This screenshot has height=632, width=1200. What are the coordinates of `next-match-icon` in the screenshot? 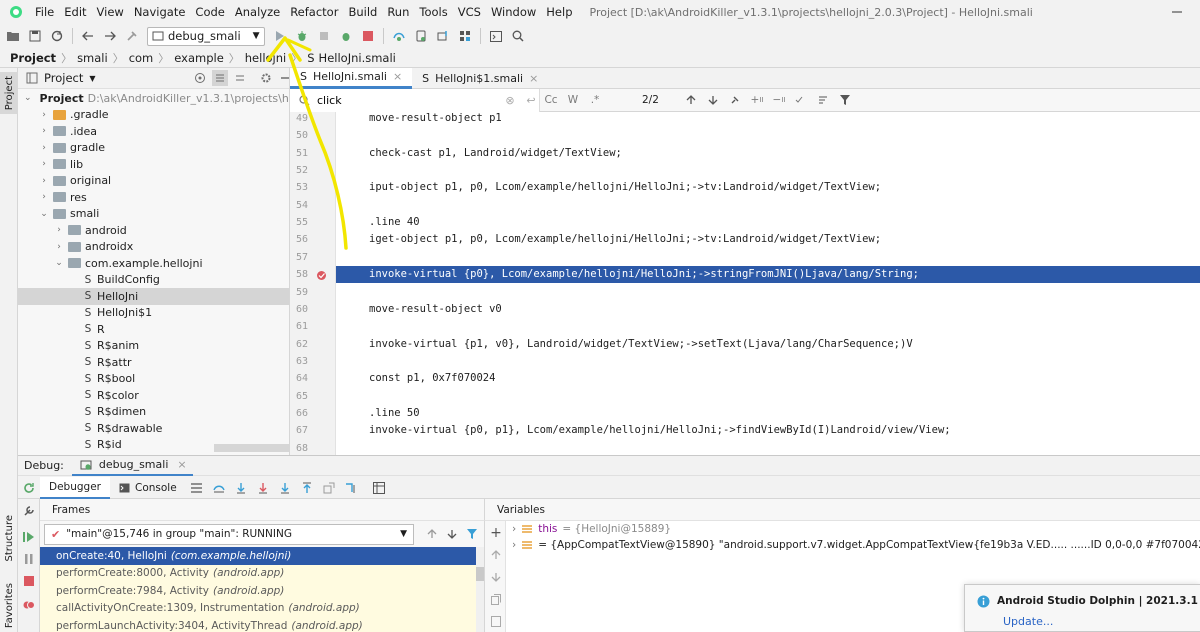 It's located at (713, 100).